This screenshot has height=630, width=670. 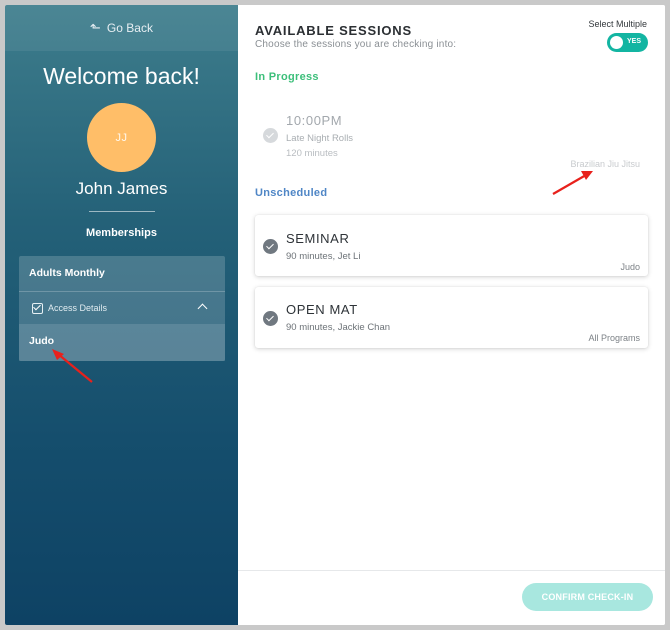 What do you see at coordinates (312, 153) in the screenshot?
I see `session-duration: 120 minutes` at bounding box center [312, 153].